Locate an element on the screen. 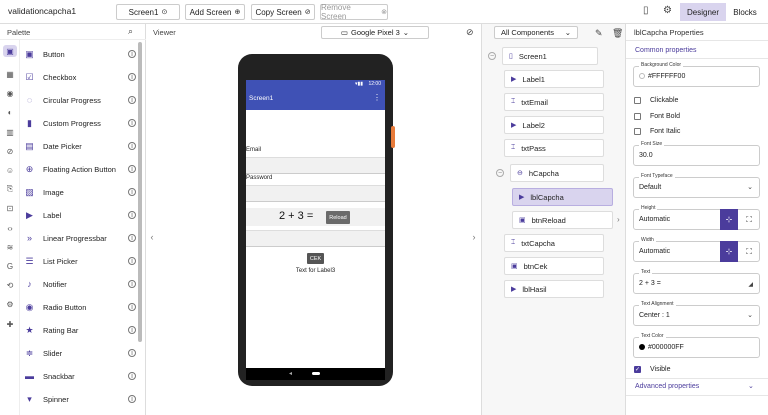  collapse-left-icon: ‹ is located at coordinates (152, 237).